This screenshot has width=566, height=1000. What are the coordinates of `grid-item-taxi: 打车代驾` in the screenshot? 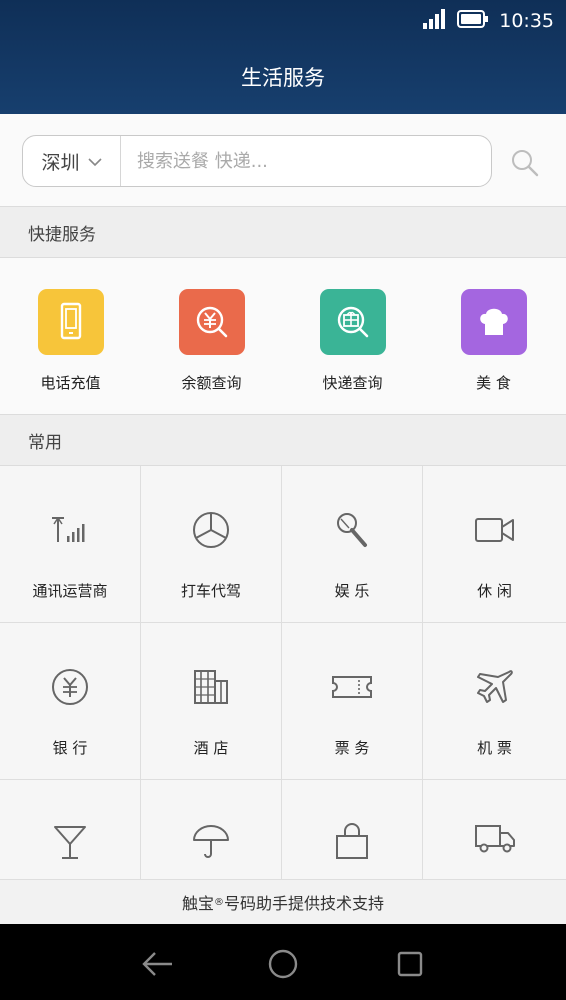 It's located at (211, 544).